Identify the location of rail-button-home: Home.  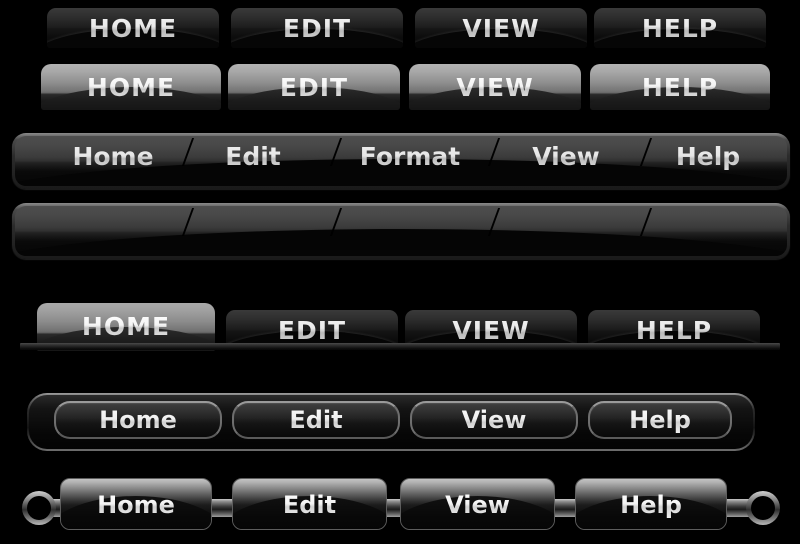
(136, 504).